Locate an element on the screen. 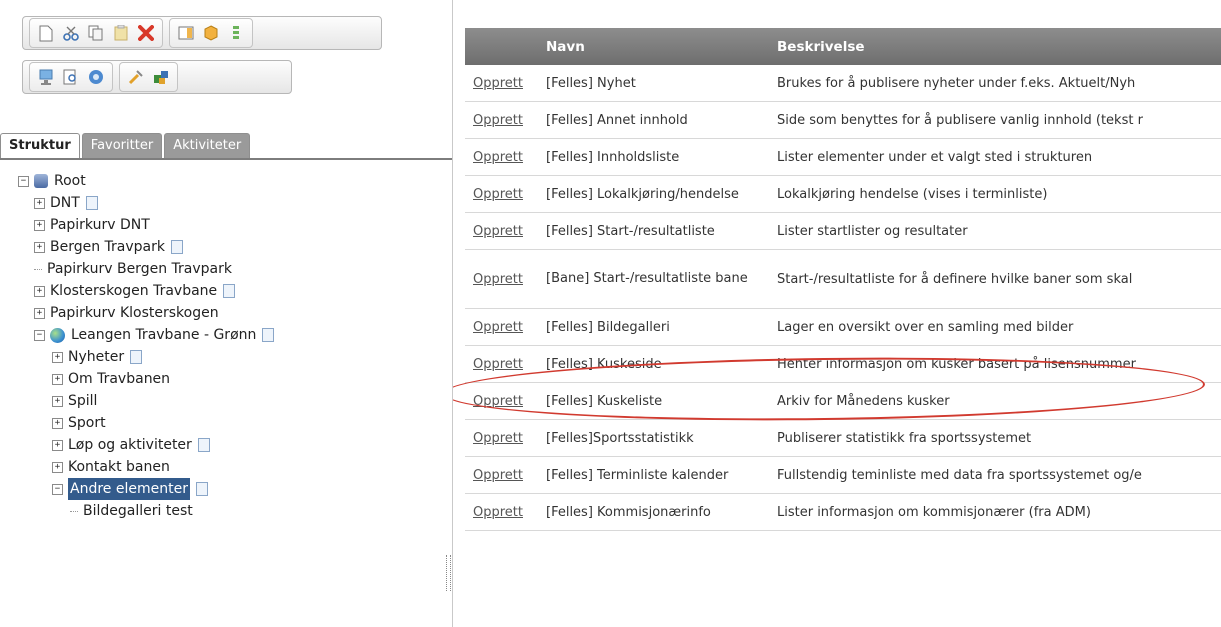 Image resolution: width=1221 pixels, height=627 pixels. help-icon is located at coordinates (96, 77).